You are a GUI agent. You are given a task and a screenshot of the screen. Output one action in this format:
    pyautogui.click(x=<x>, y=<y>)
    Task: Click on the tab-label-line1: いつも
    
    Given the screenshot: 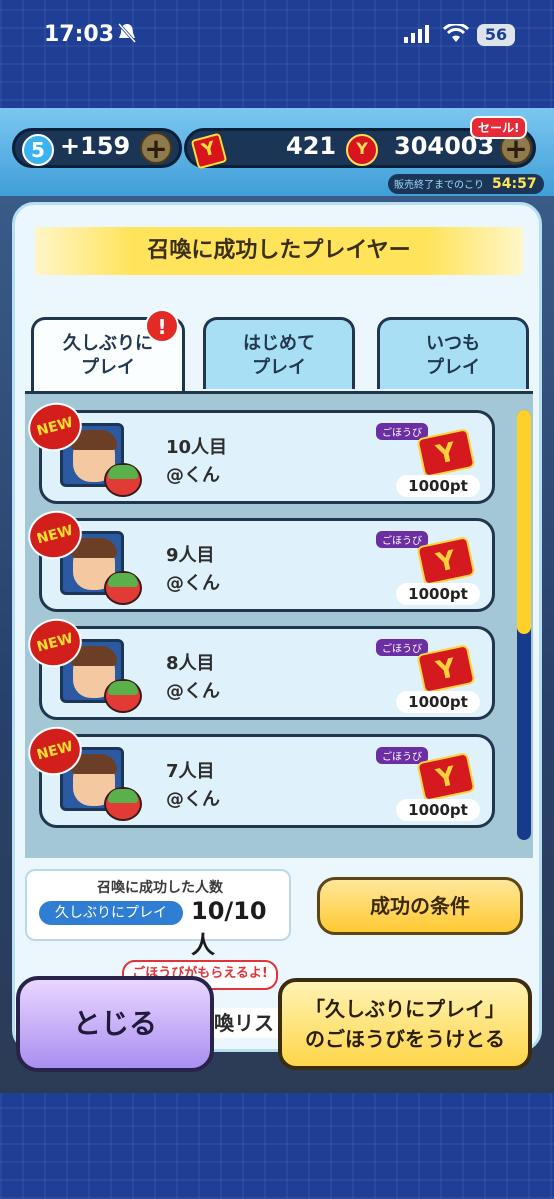 What is the action you would take?
    pyautogui.click(x=453, y=343)
    